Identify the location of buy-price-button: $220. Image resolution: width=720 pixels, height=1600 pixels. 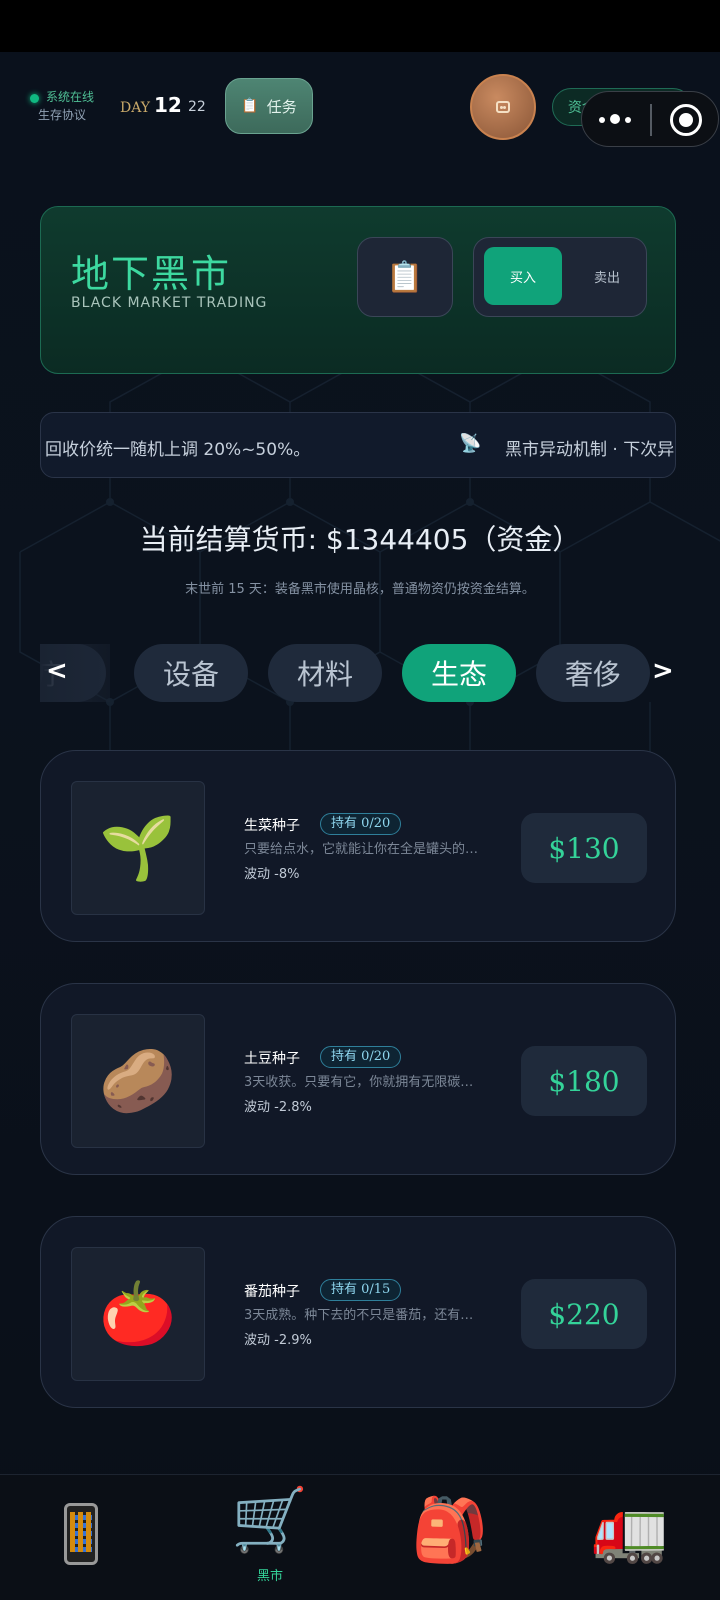
(584, 1314).